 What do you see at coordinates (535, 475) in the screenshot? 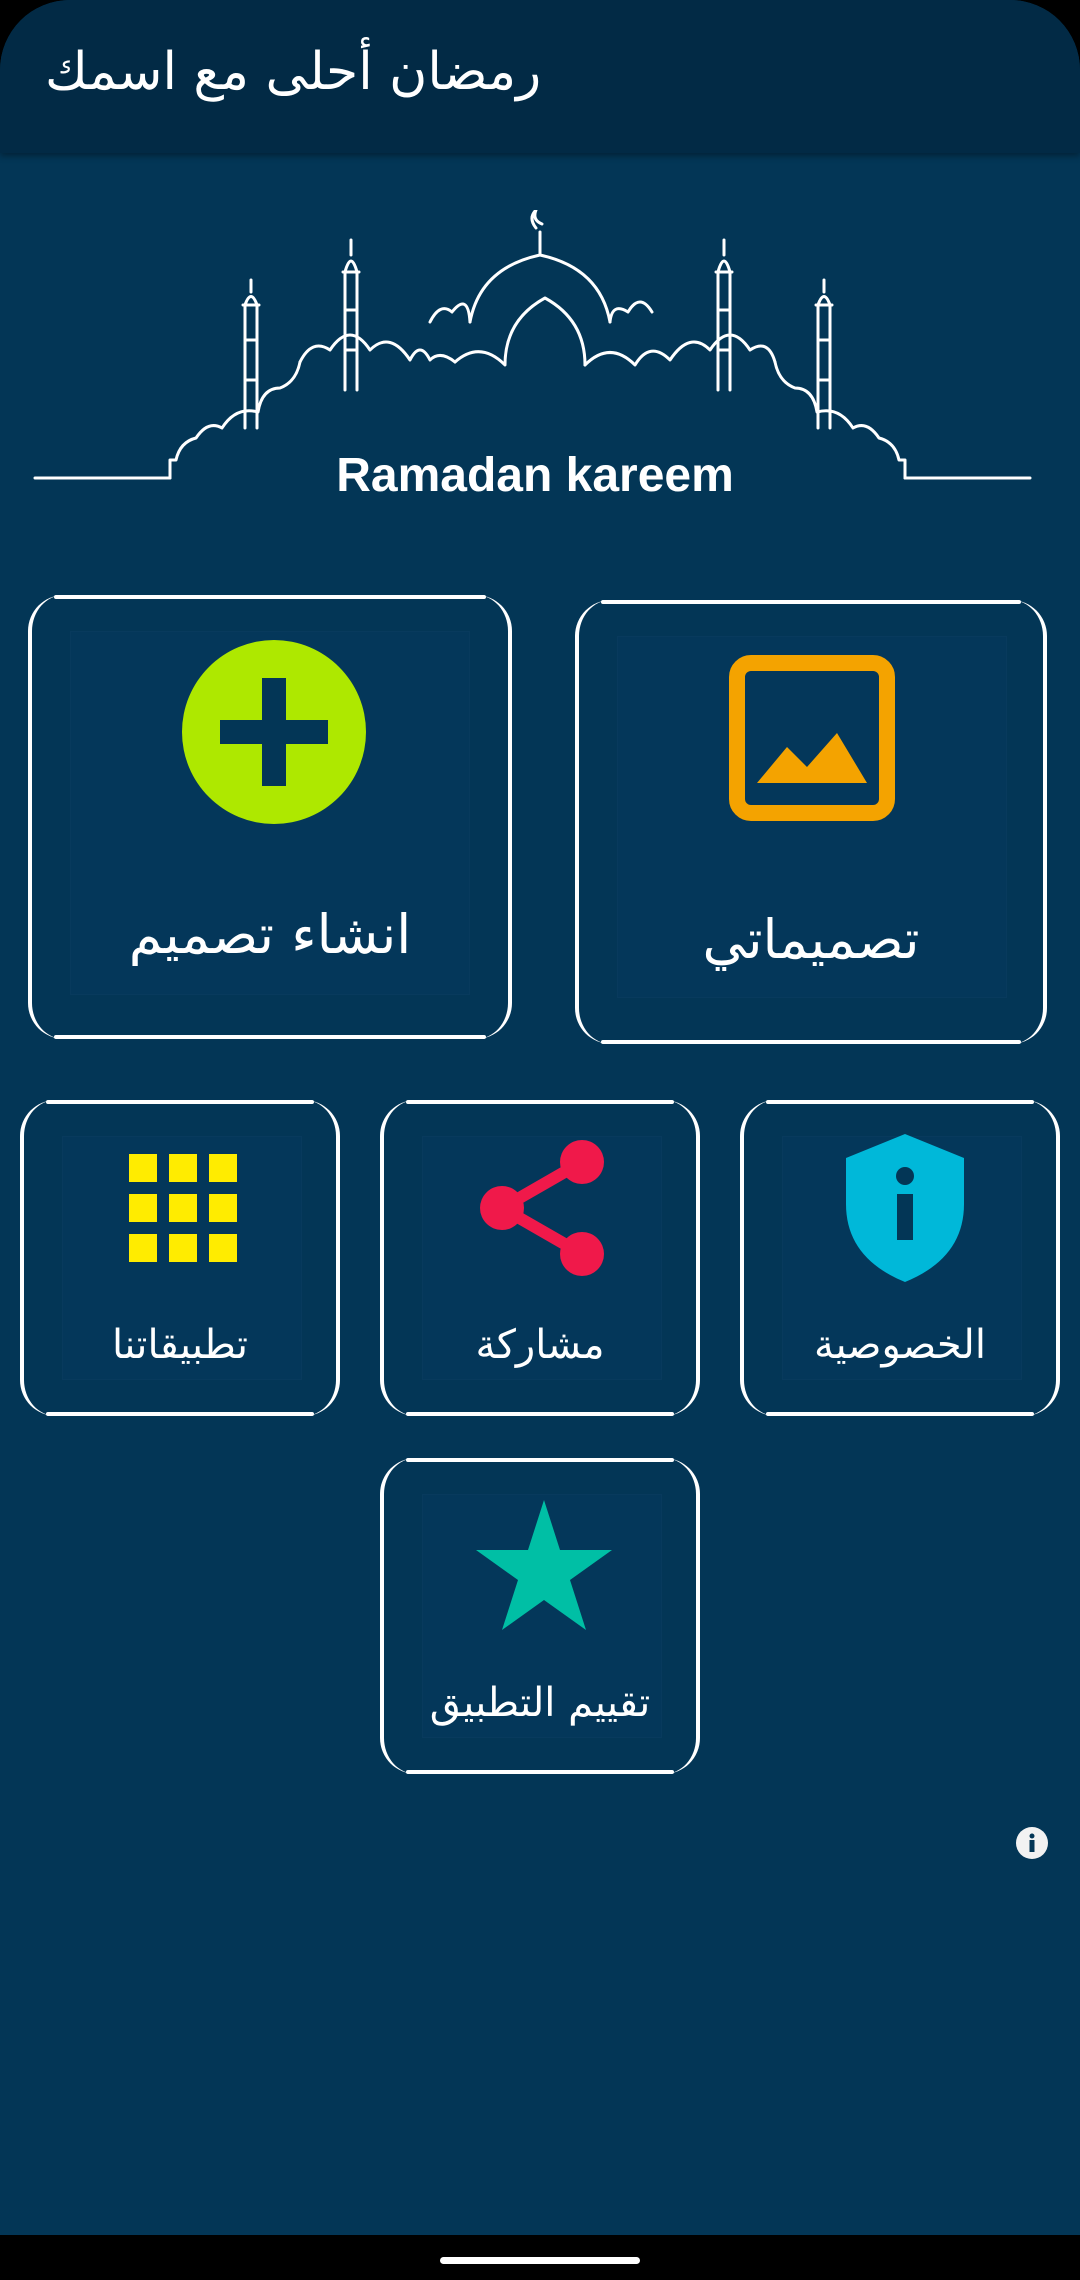
I see `greeting-text: Ramadan kareem` at bounding box center [535, 475].